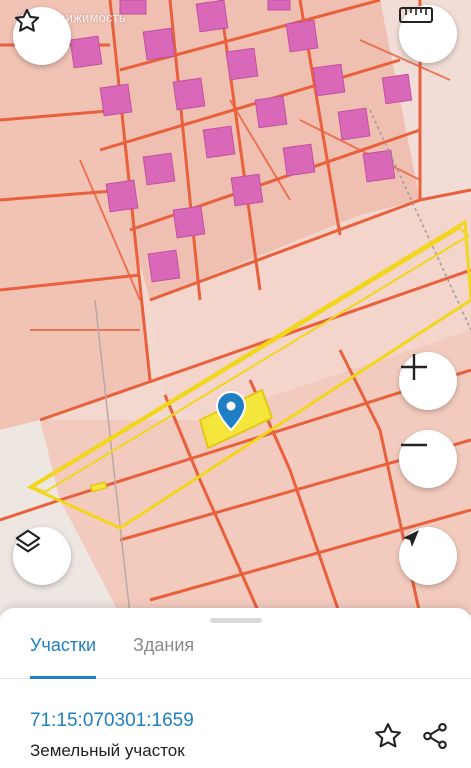  What do you see at coordinates (63, 655) in the screenshot?
I see `tab-parcels: Участки` at bounding box center [63, 655].